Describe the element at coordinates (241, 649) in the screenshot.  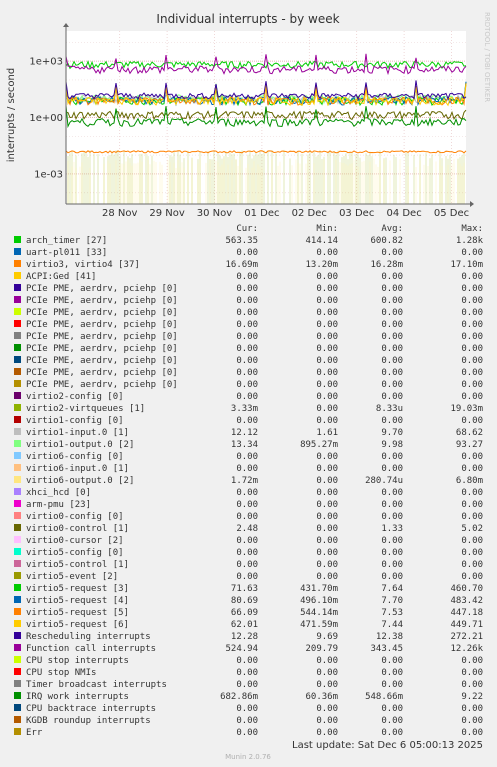
I see `legend-value-cur: 524.94` at that location.